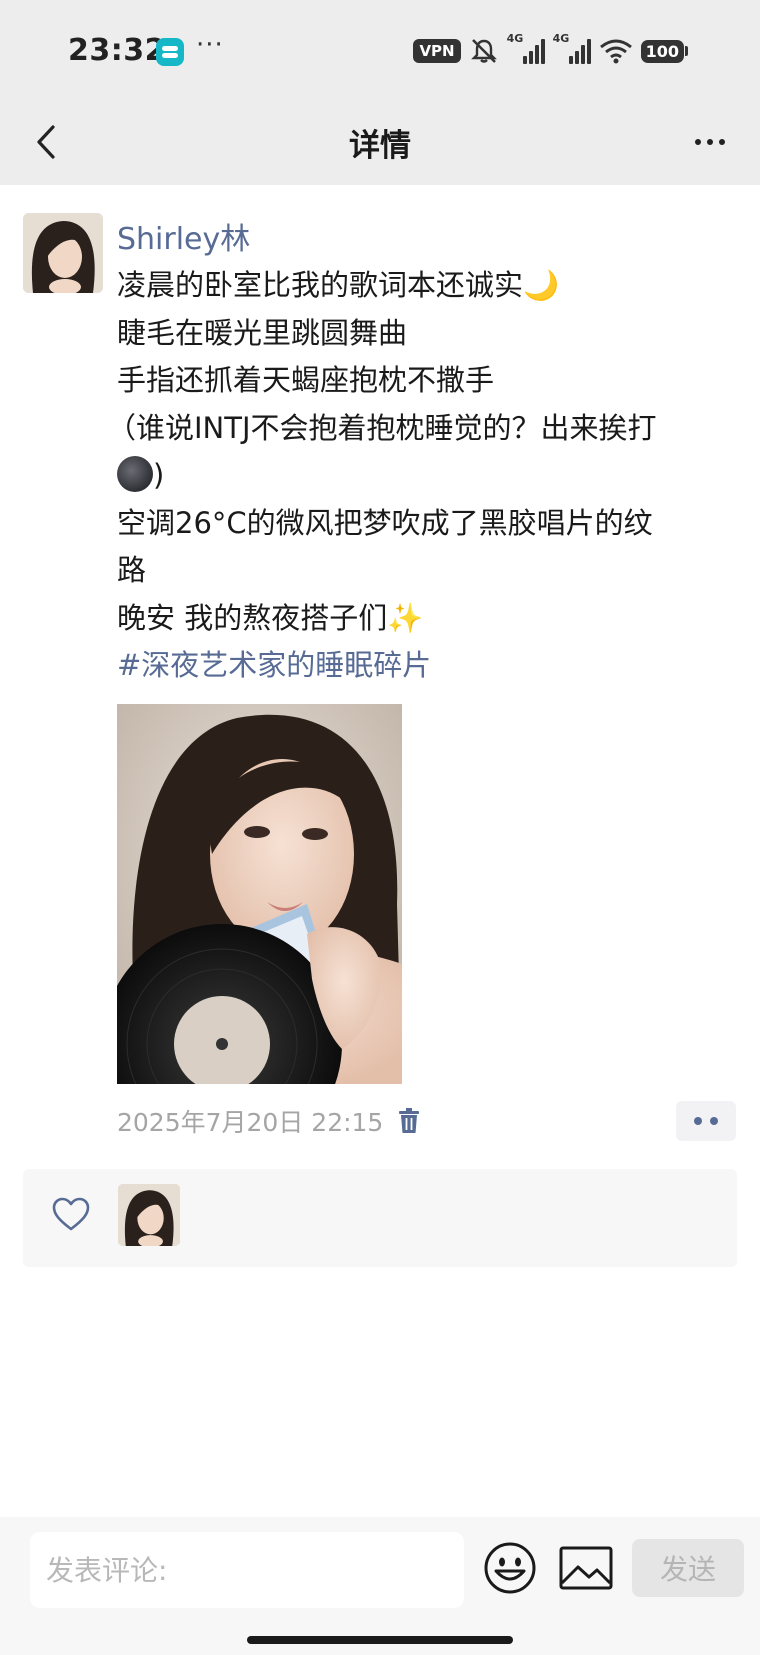  Describe the element at coordinates (572, 48) in the screenshot. I see `signal-icon-2: 4G` at that location.